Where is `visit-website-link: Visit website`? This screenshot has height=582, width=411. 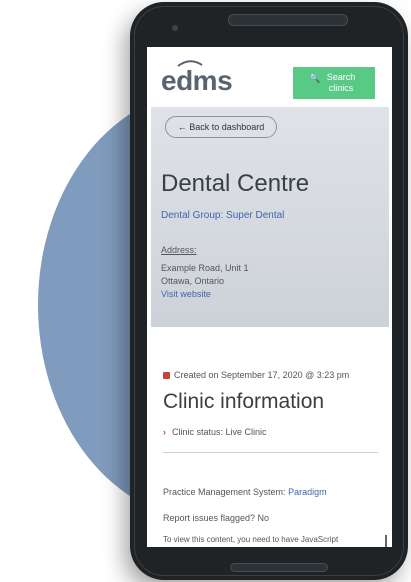 visit-website-link: Visit website is located at coordinates (186, 294).